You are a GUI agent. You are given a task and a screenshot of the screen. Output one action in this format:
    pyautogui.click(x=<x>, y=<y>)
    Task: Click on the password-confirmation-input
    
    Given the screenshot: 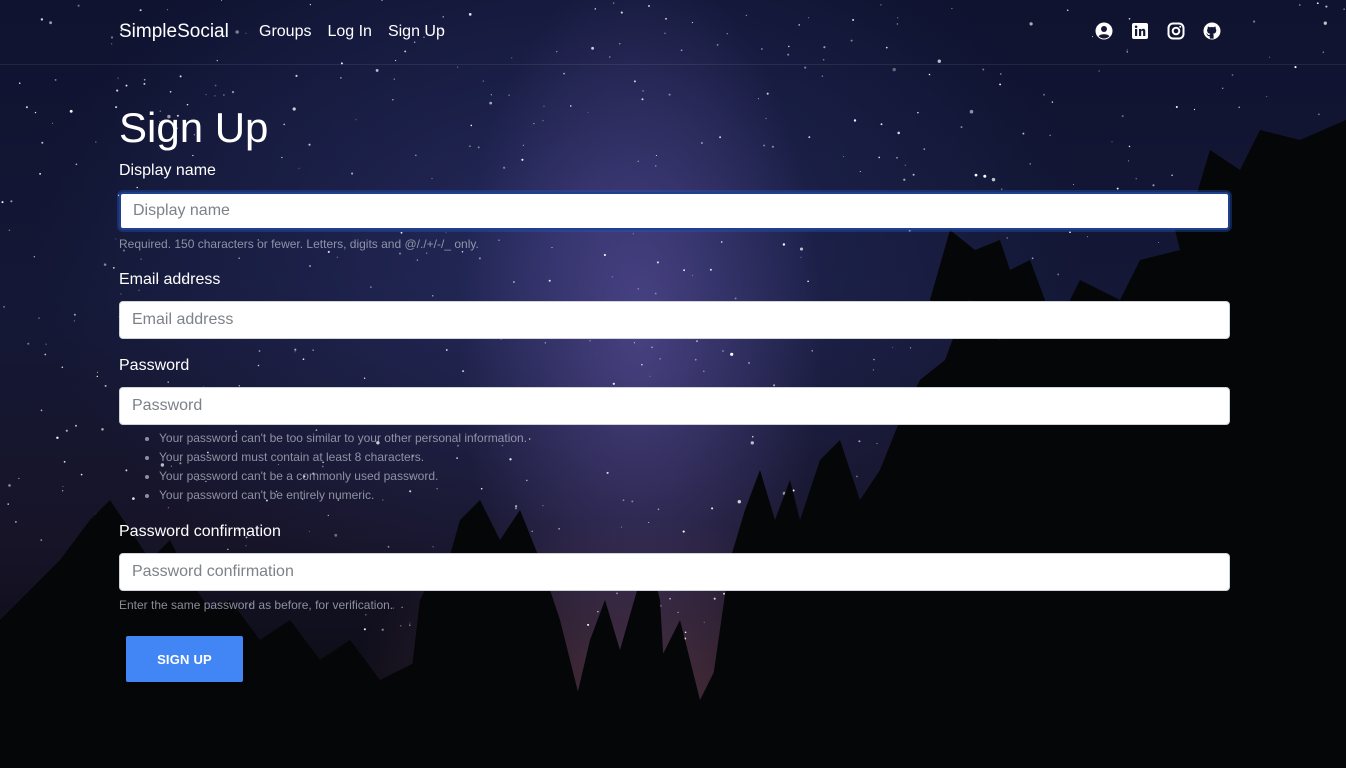 What is the action you would take?
    pyautogui.click(x=674, y=572)
    